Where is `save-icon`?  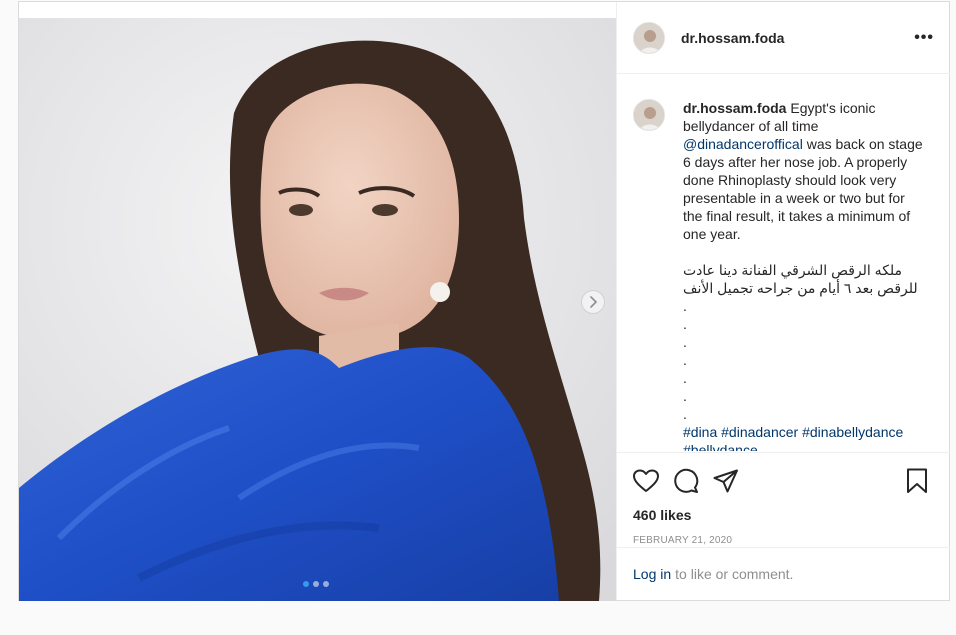 save-icon is located at coordinates (917, 480).